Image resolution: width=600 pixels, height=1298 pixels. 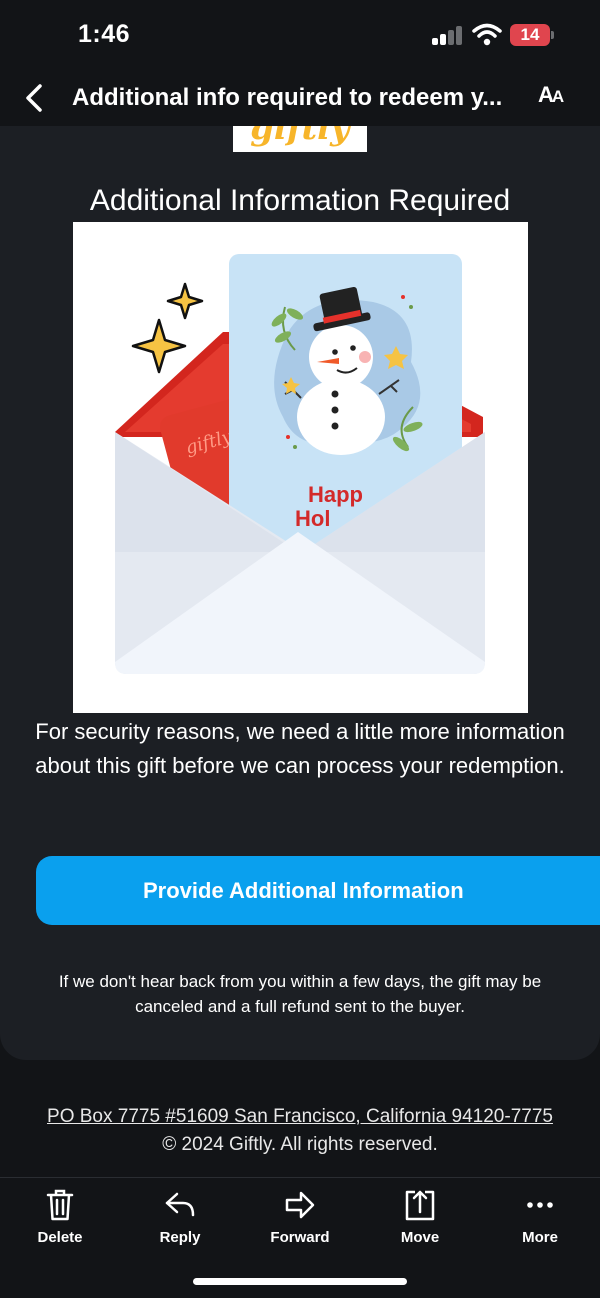 What do you see at coordinates (420, 1237) in the screenshot?
I see `move-label: Move` at bounding box center [420, 1237].